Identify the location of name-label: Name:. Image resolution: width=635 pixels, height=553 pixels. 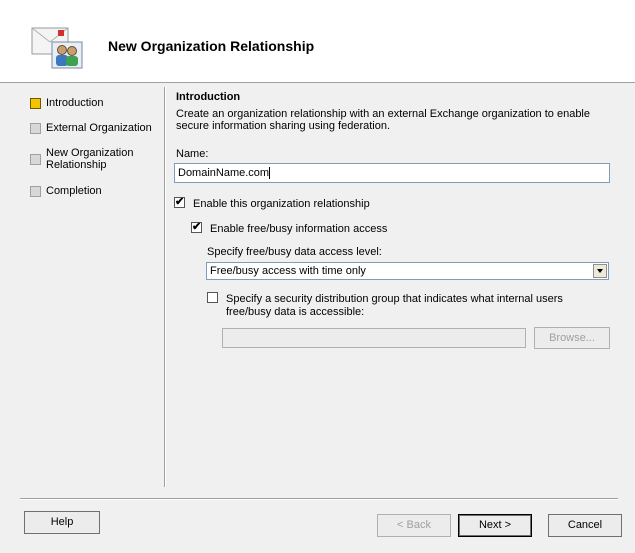
(192, 154).